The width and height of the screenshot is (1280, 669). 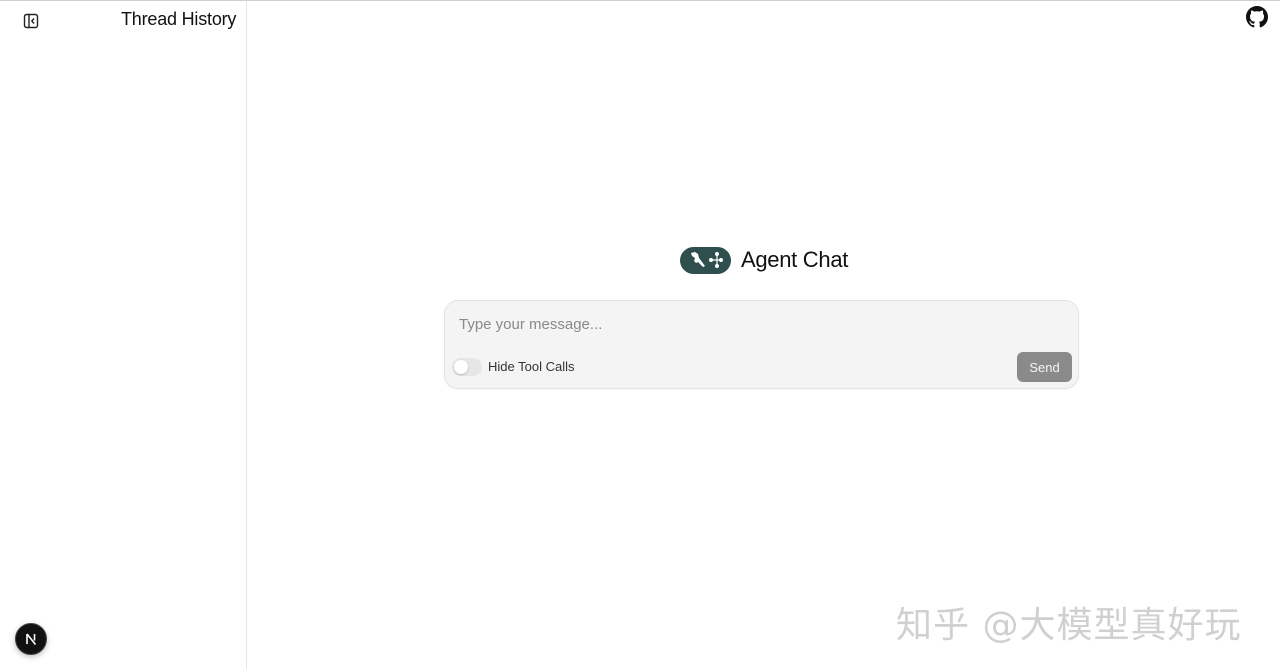 What do you see at coordinates (705, 260) in the screenshot?
I see `langgraph-logo-icon` at bounding box center [705, 260].